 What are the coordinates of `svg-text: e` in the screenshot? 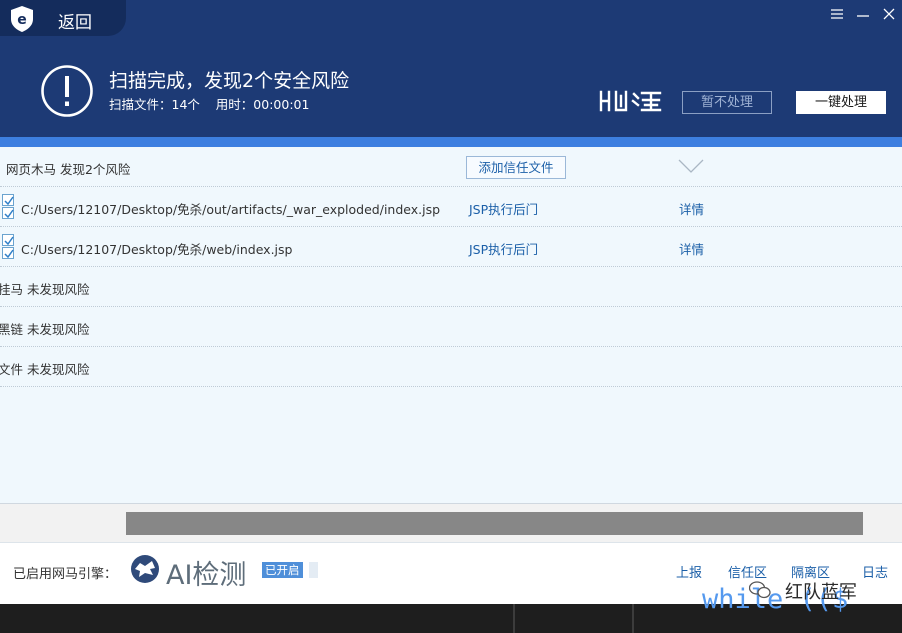 It's located at (22, 20).